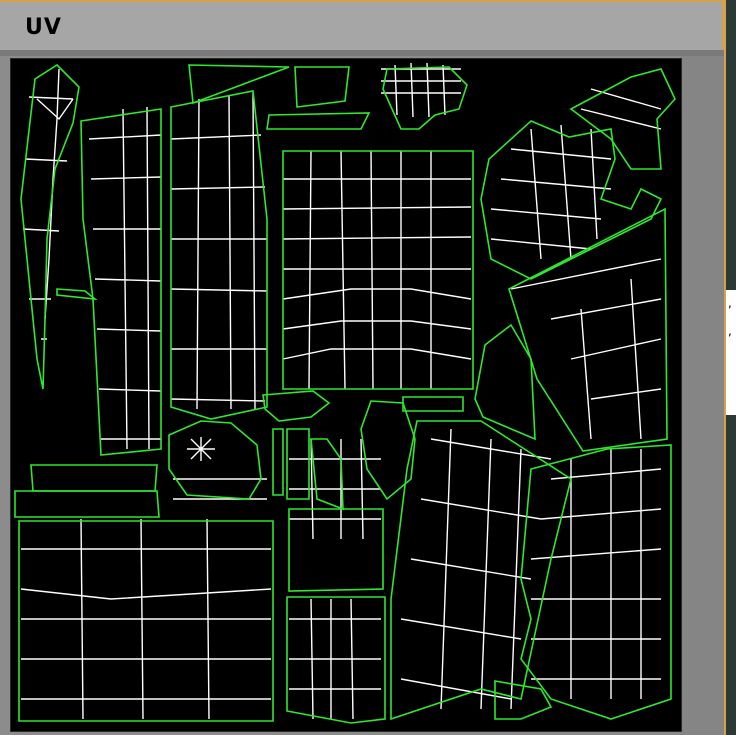 The height and width of the screenshot is (735, 736). Describe the element at coordinates (43, 27) in the screenshot. I see `panel-title: UV` at that location.